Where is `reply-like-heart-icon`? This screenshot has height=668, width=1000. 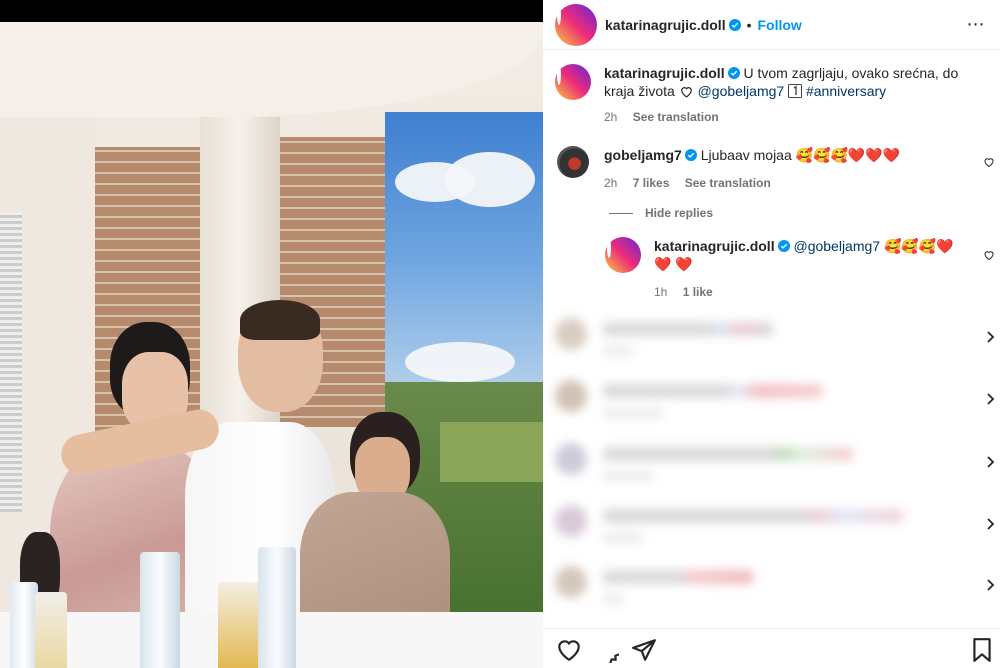
reply-like-heart-icon is located at coordinates (989, 255).